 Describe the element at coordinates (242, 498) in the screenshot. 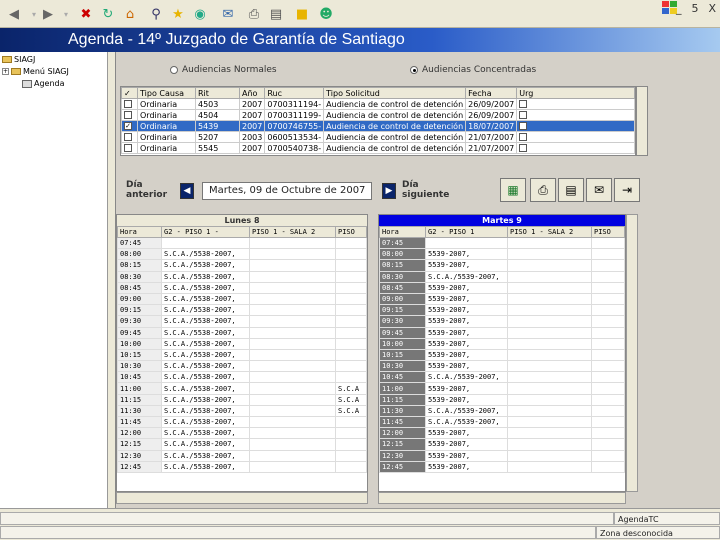

I see `schedule-monday-hscrollbar` at that location.